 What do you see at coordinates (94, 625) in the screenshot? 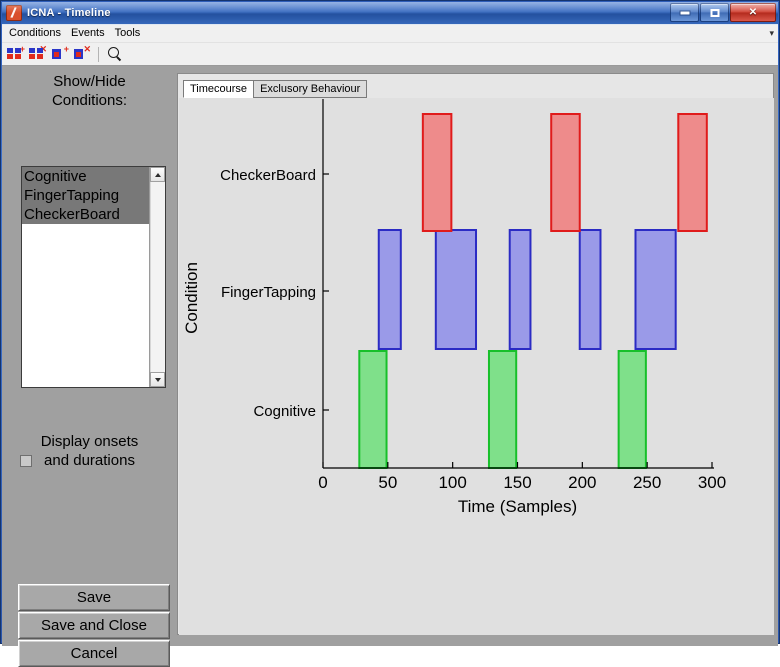
I see `save-and-close-button: Save and Close` at bounding box center [94, 625].